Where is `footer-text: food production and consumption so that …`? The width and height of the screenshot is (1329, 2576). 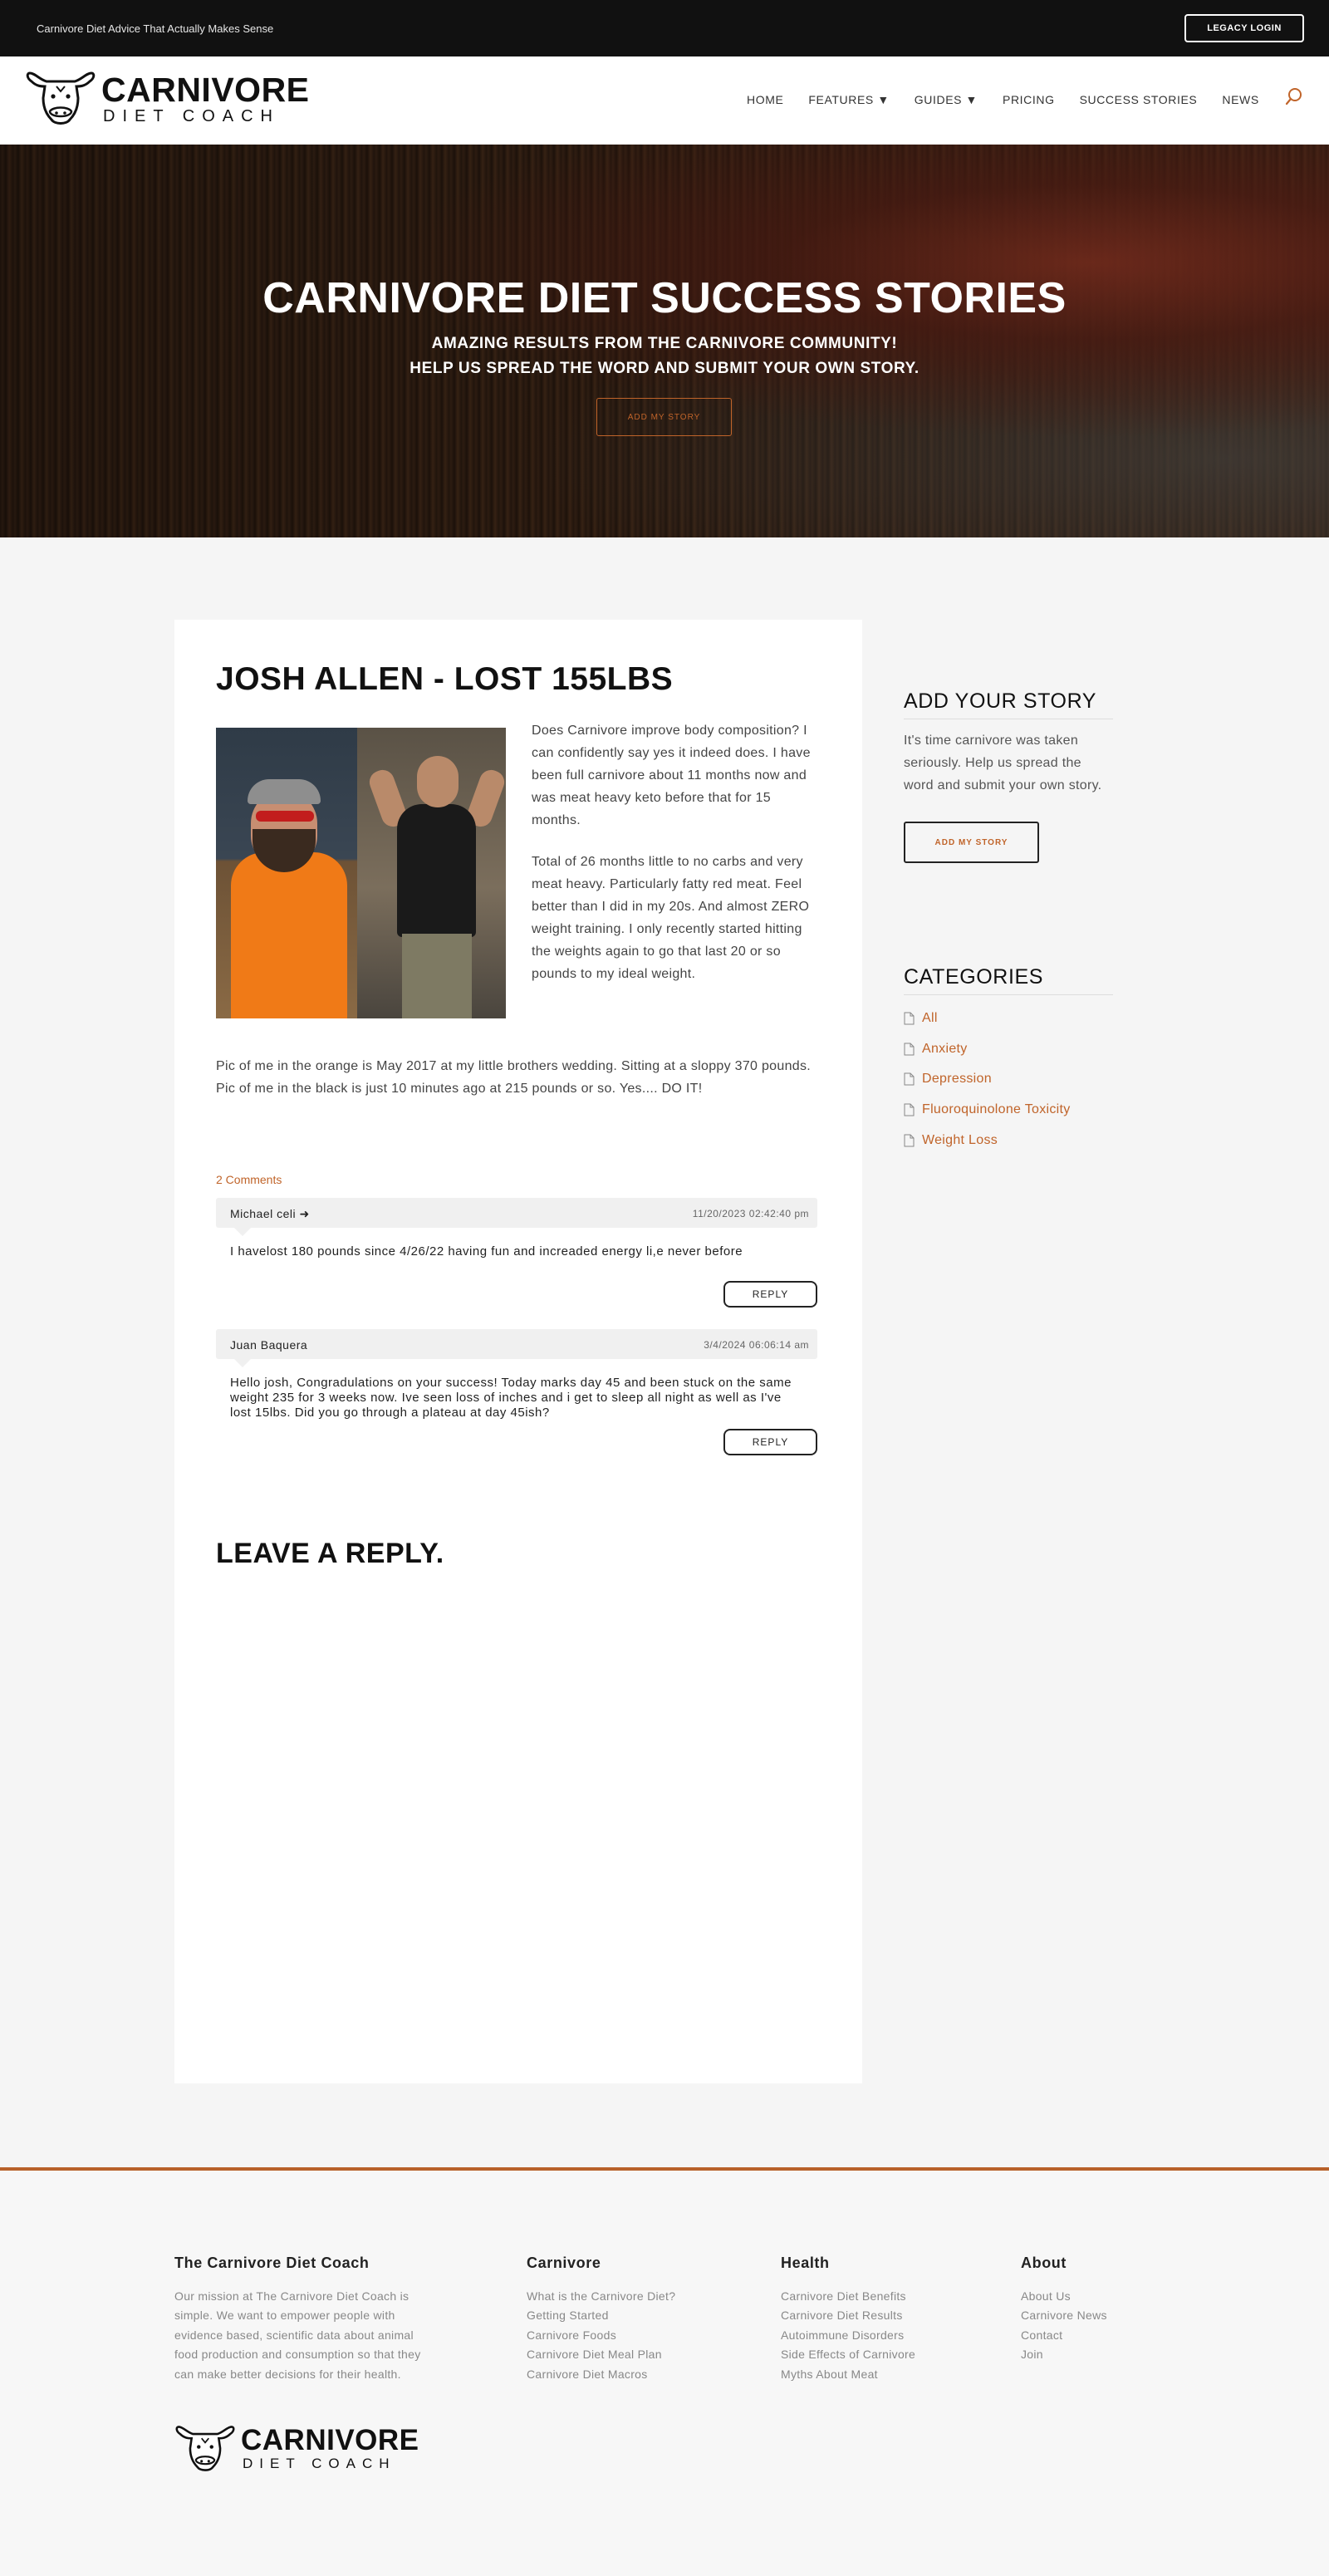 footer-text: food production and consumption so that … is located at coordinates (297, 2355).